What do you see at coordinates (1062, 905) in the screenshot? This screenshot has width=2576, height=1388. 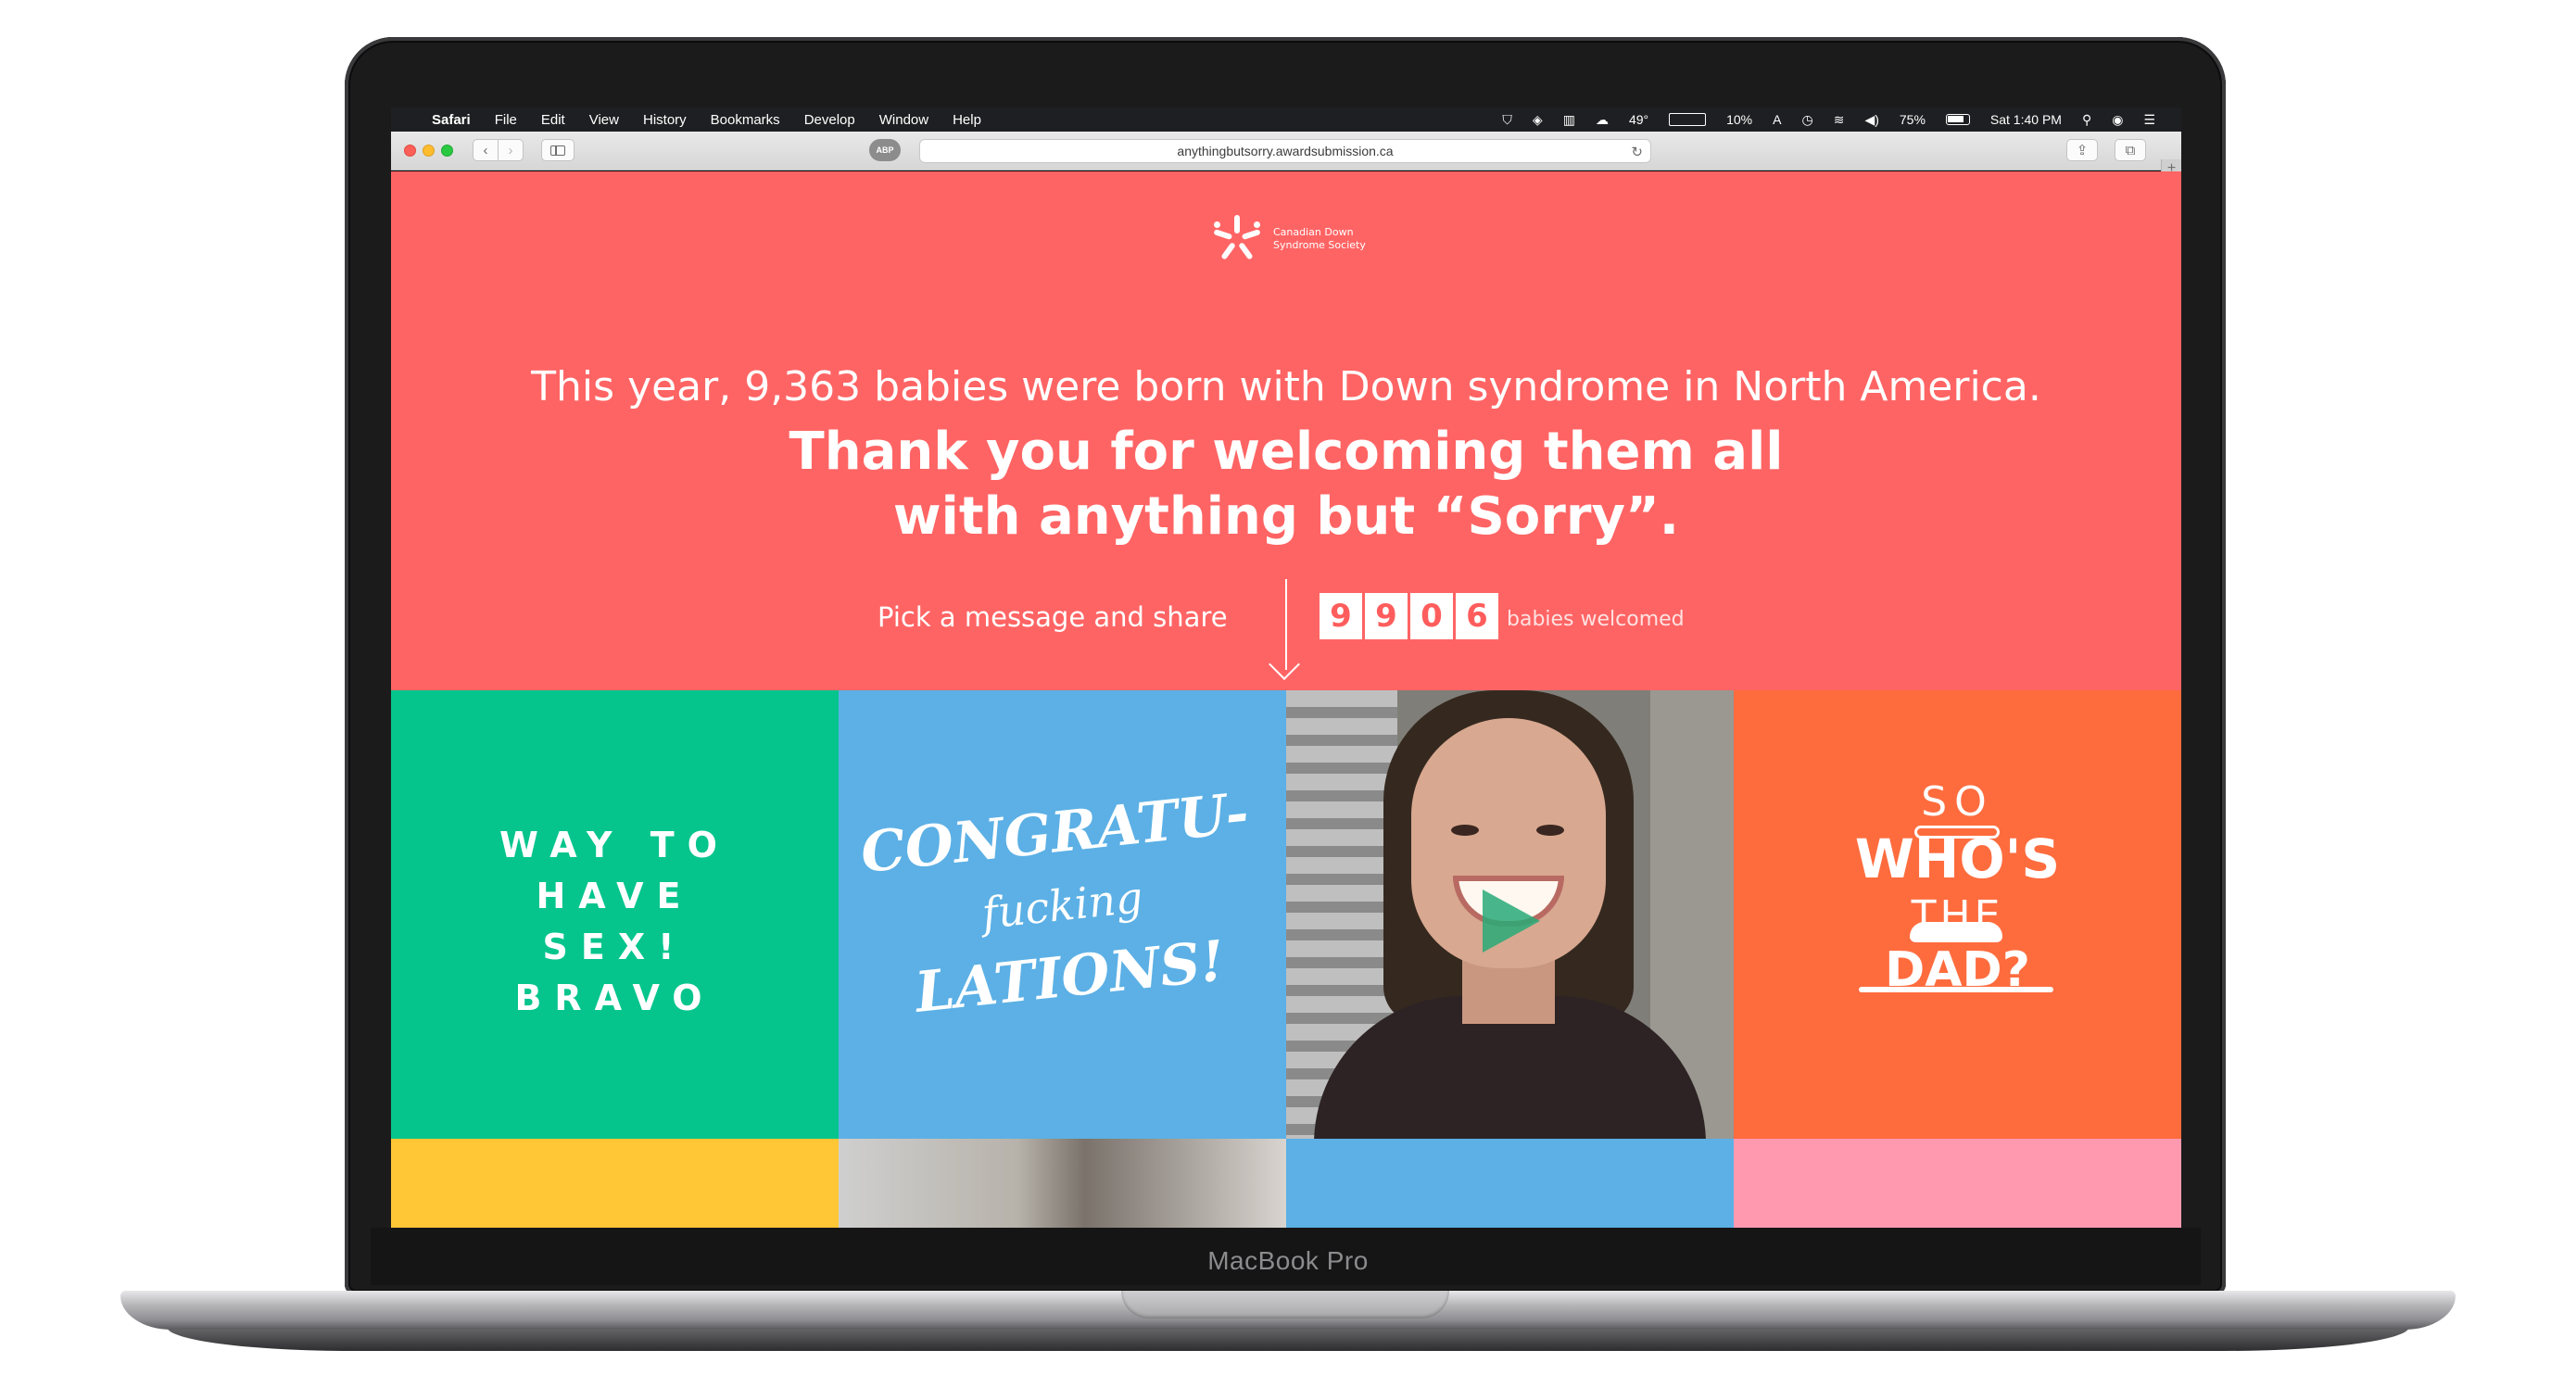 I see `congratulations-lettering: CONGRATU- fucking LATIONS!` at bounding box center [1062, 905].